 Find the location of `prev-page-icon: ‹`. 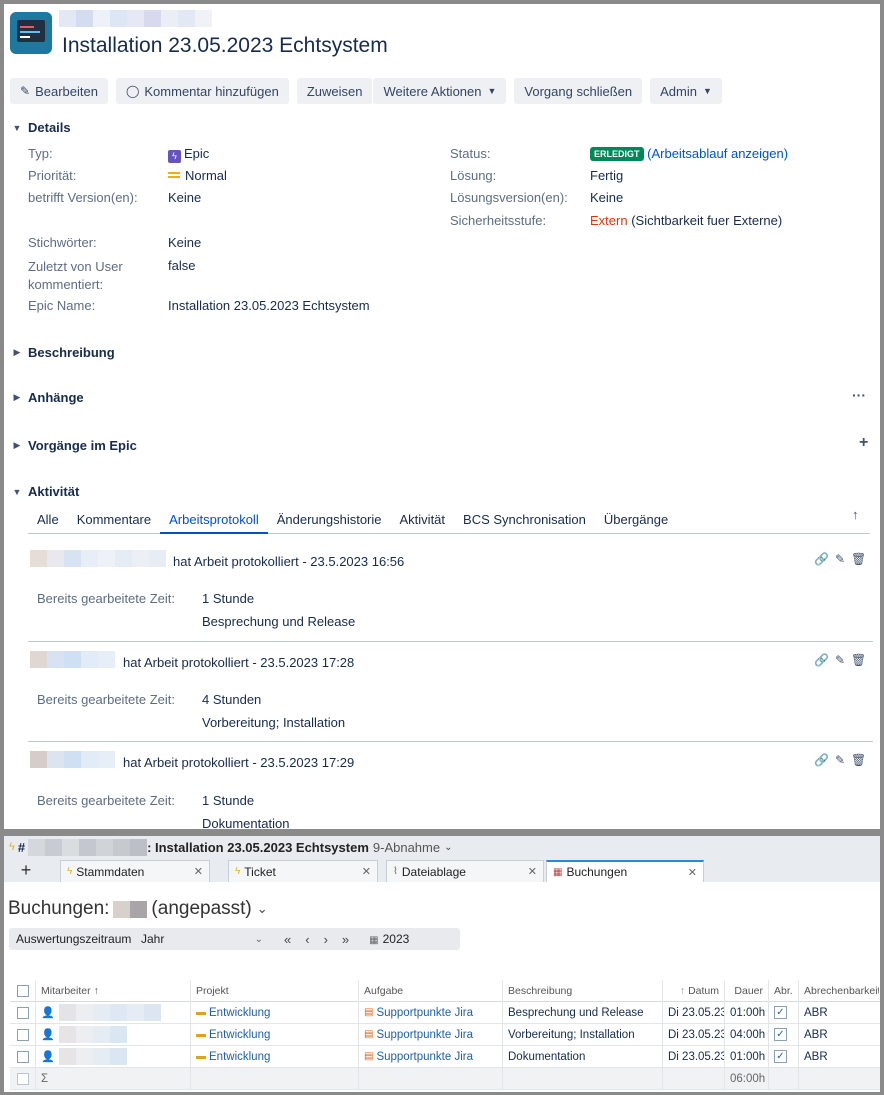

prev-page-icon: ‹ is located at coordinates (307, 939).